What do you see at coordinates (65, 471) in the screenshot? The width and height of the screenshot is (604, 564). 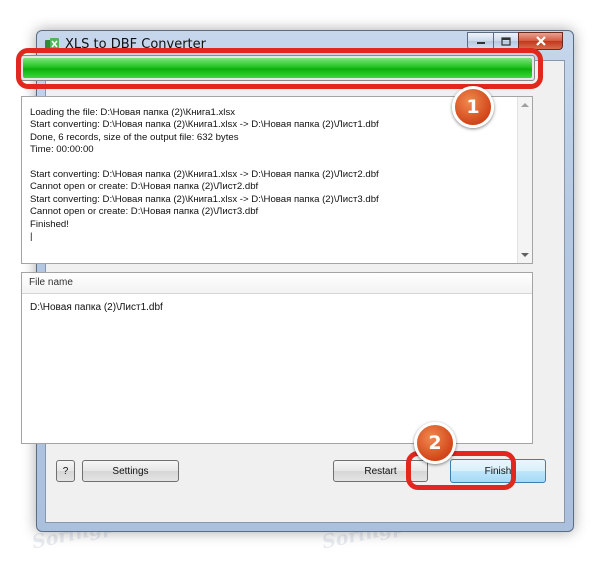 I see `help-button: ?` at bounding box center [65, 471].